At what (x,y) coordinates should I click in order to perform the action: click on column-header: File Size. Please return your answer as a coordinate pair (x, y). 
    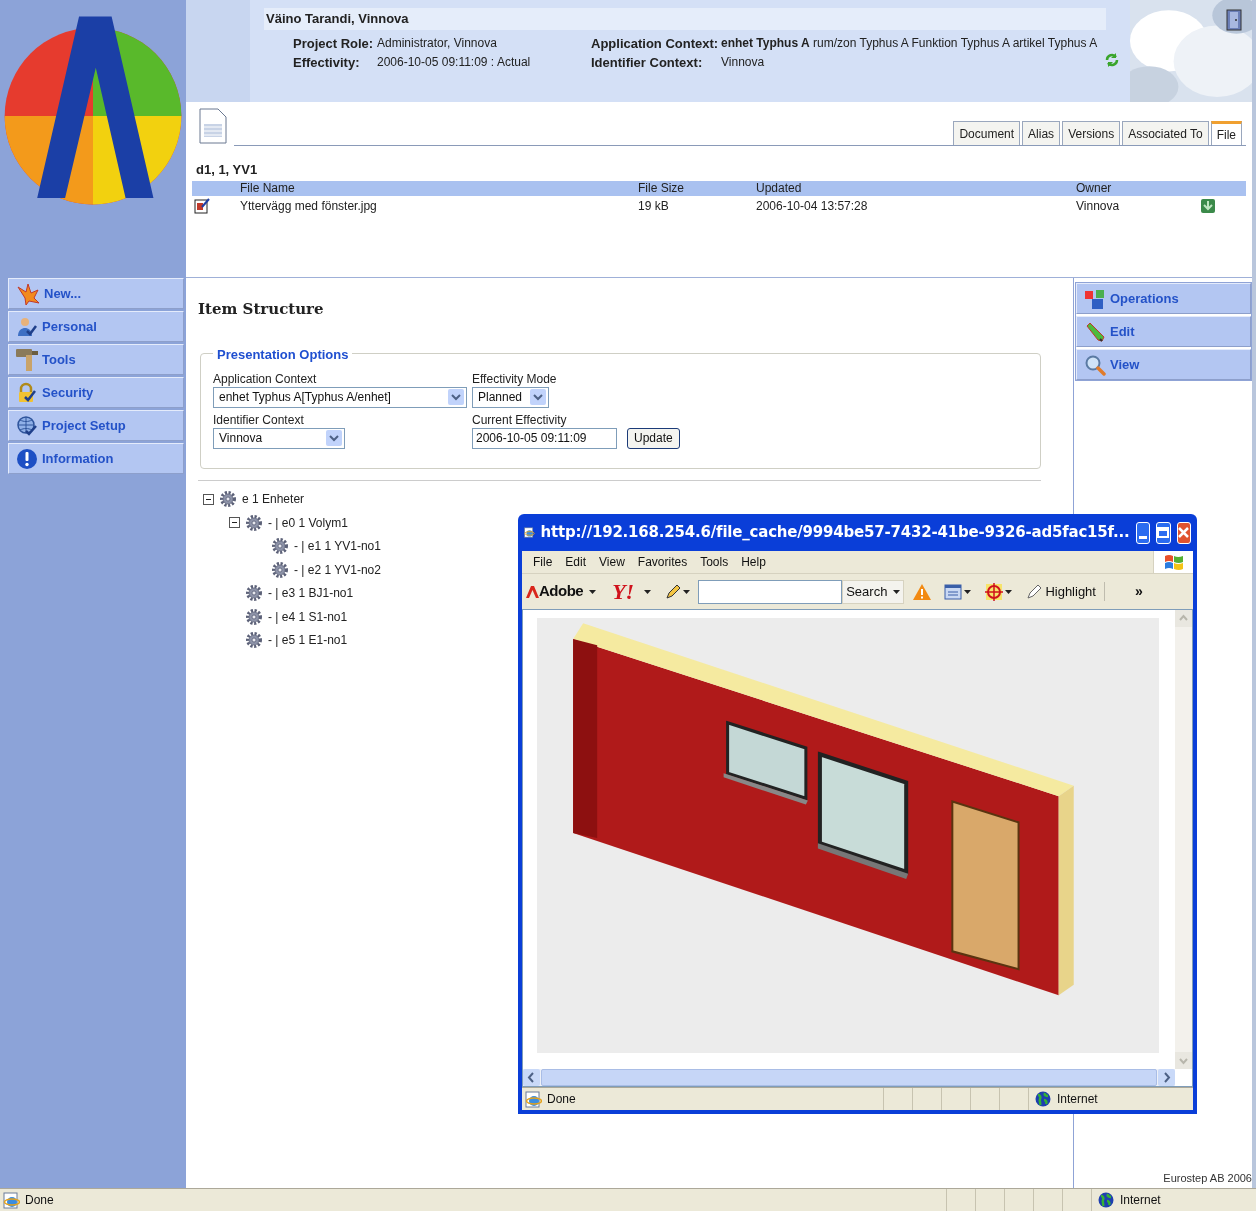
    Looking at the image, I should click on (661, 188).